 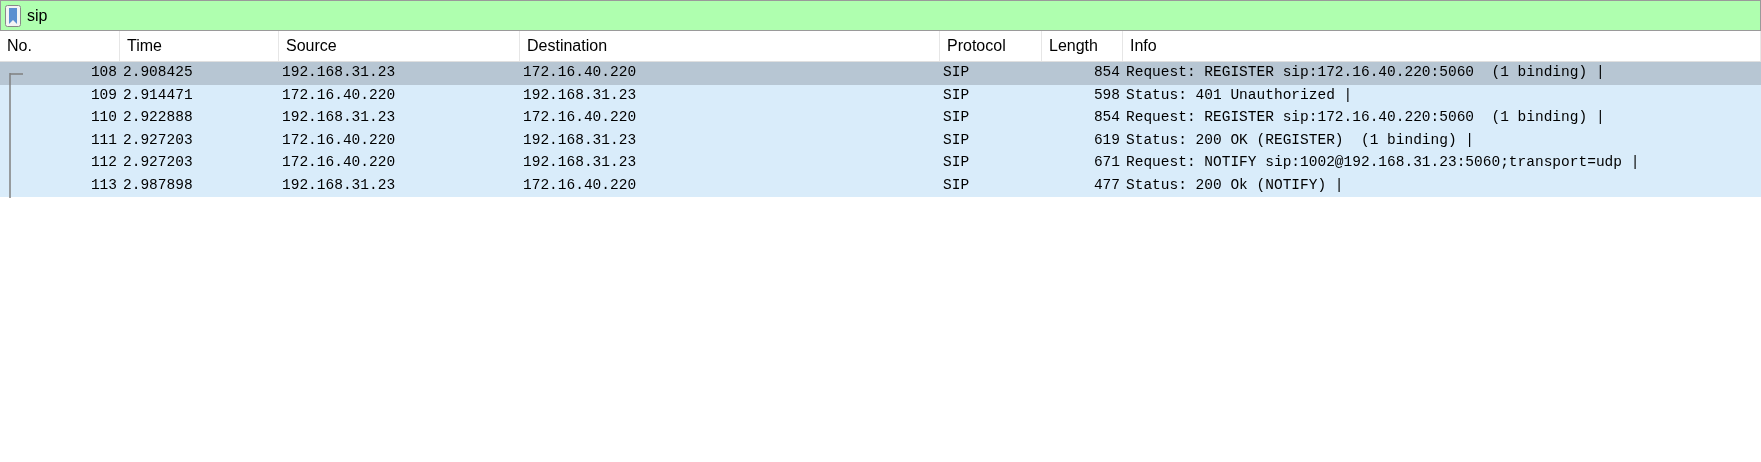 I want to click on table-cell-text: 113, so click(x=103, y=185).